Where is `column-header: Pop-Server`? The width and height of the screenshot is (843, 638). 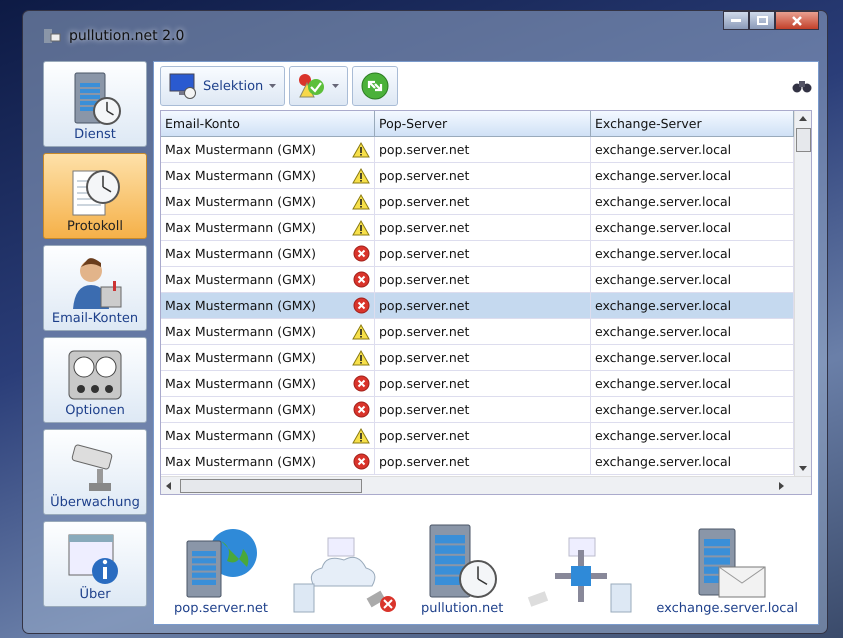
column-header: Pop-Server is located at coordinates (483, 124).